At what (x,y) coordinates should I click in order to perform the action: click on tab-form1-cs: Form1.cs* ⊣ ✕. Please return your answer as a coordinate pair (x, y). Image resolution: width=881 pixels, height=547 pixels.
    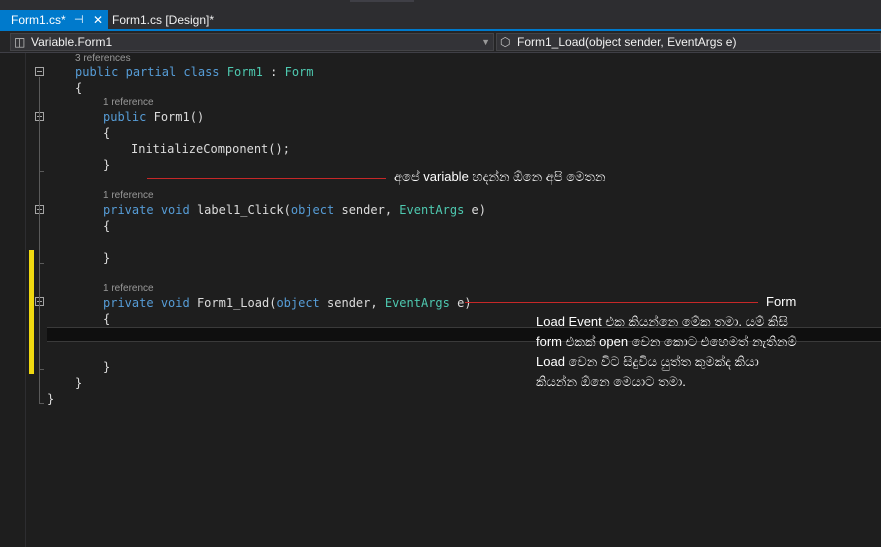
    Looking at the image, I should click on (54, 20).